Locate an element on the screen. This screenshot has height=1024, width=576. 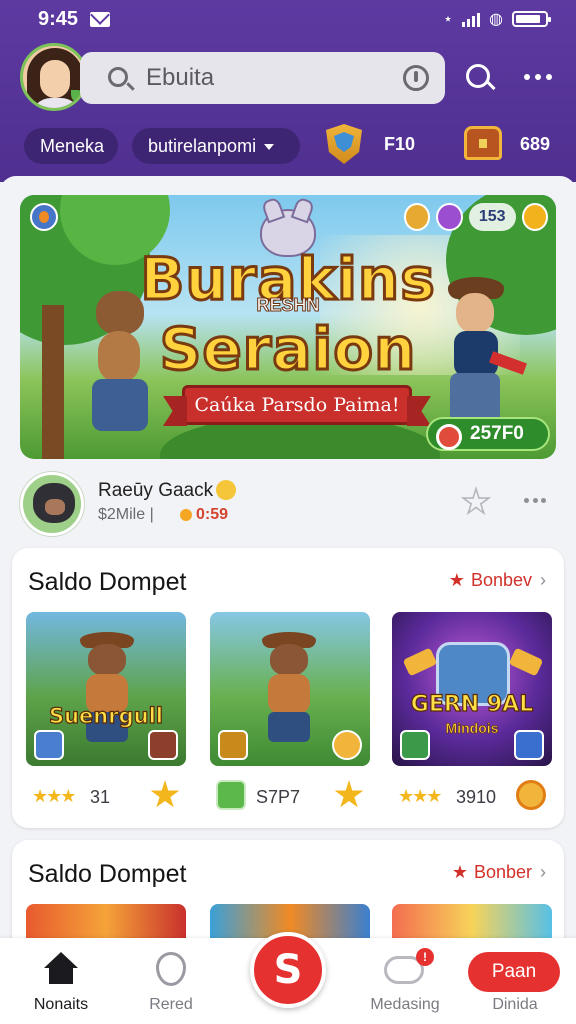
creator-row: Raeūy Gaack $2Mile | 0:59 is located at coordinates (288, 504).